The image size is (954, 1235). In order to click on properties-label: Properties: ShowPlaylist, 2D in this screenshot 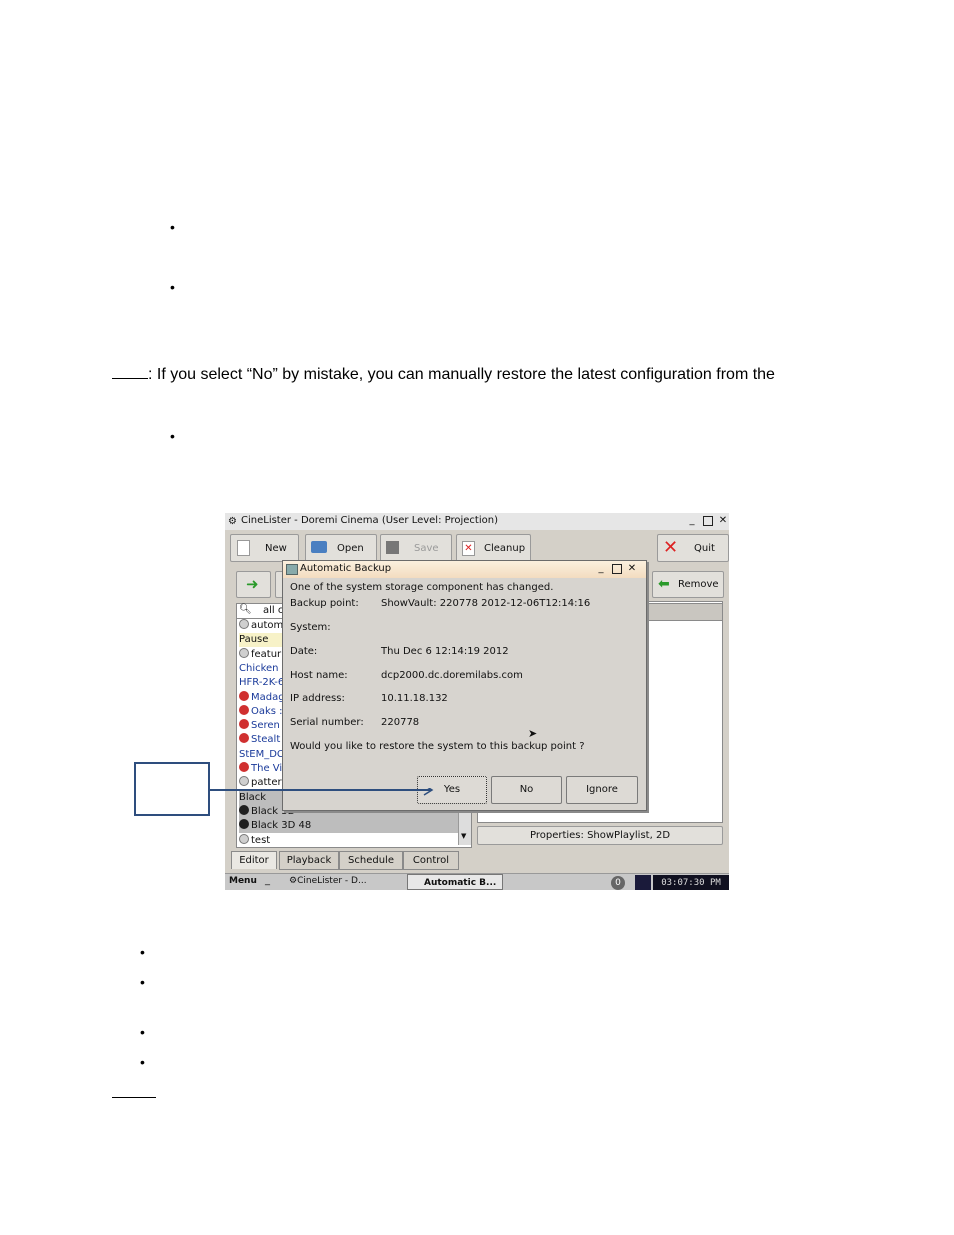, I will do `click(600, 835)`.